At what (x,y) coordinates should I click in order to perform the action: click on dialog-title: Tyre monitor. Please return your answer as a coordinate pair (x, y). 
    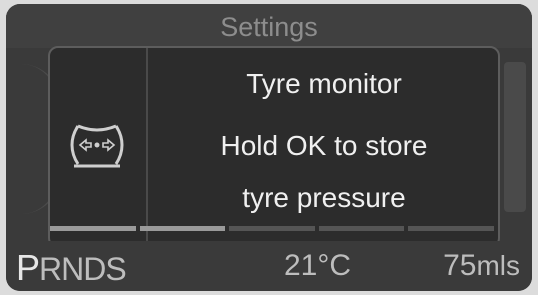
    Looking at the image, I should click on (324, 83).